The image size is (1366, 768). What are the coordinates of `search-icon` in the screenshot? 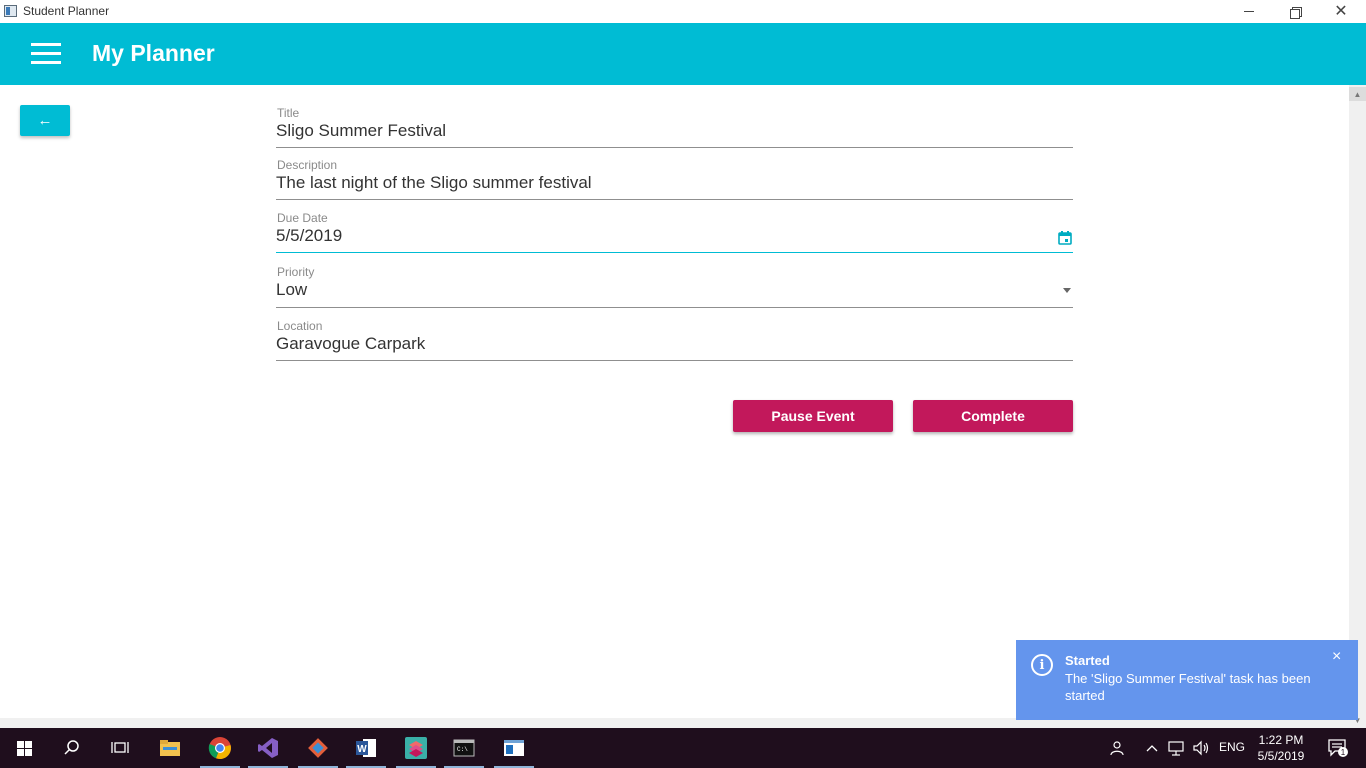 It's located at (72, 748).